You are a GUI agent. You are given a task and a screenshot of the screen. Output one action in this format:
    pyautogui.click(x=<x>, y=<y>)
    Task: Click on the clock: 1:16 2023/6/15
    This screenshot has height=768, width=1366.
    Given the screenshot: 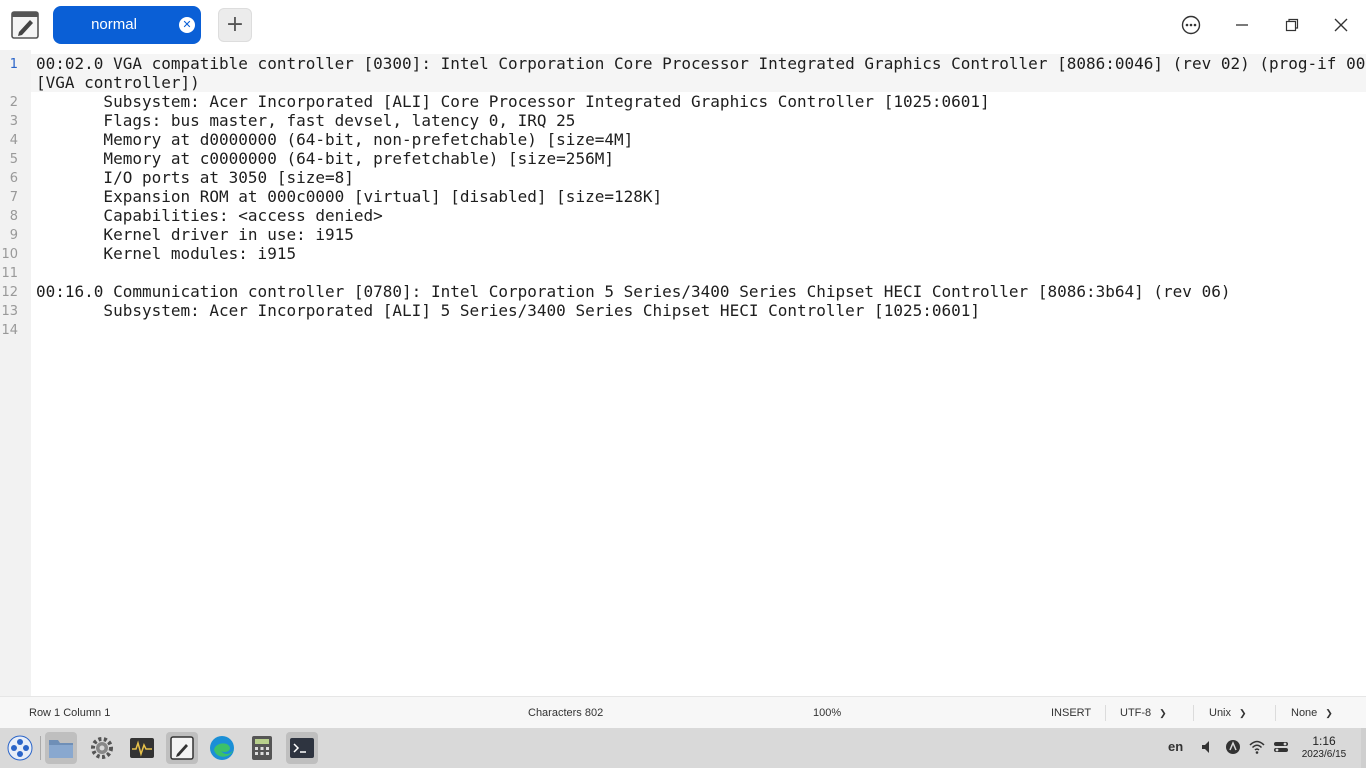 What is the action you would take?
    pyautogui.click(x=1324, y=747)
    